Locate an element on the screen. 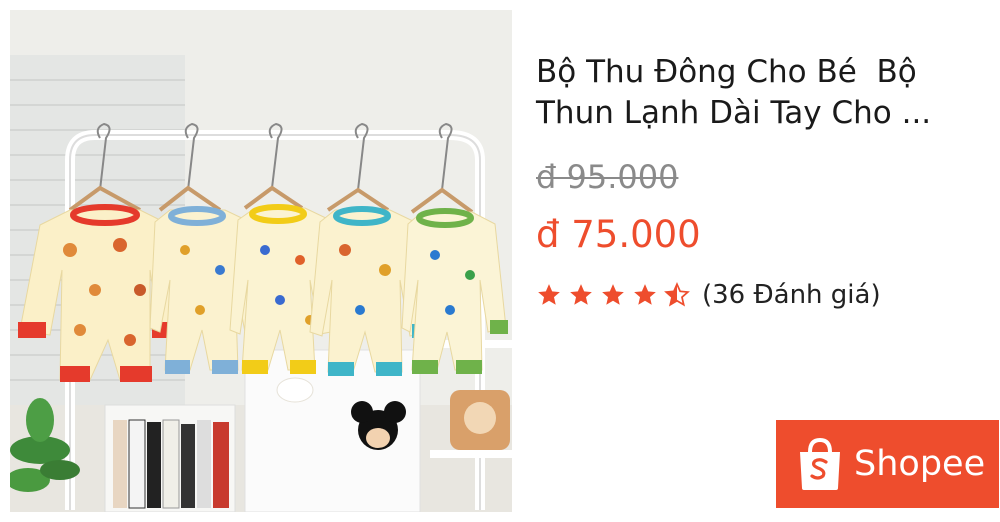 Image resolution: width=1000 pixels, height=522 pixels. sale-price: đ 75.000 is located at coordinates (618, 234).